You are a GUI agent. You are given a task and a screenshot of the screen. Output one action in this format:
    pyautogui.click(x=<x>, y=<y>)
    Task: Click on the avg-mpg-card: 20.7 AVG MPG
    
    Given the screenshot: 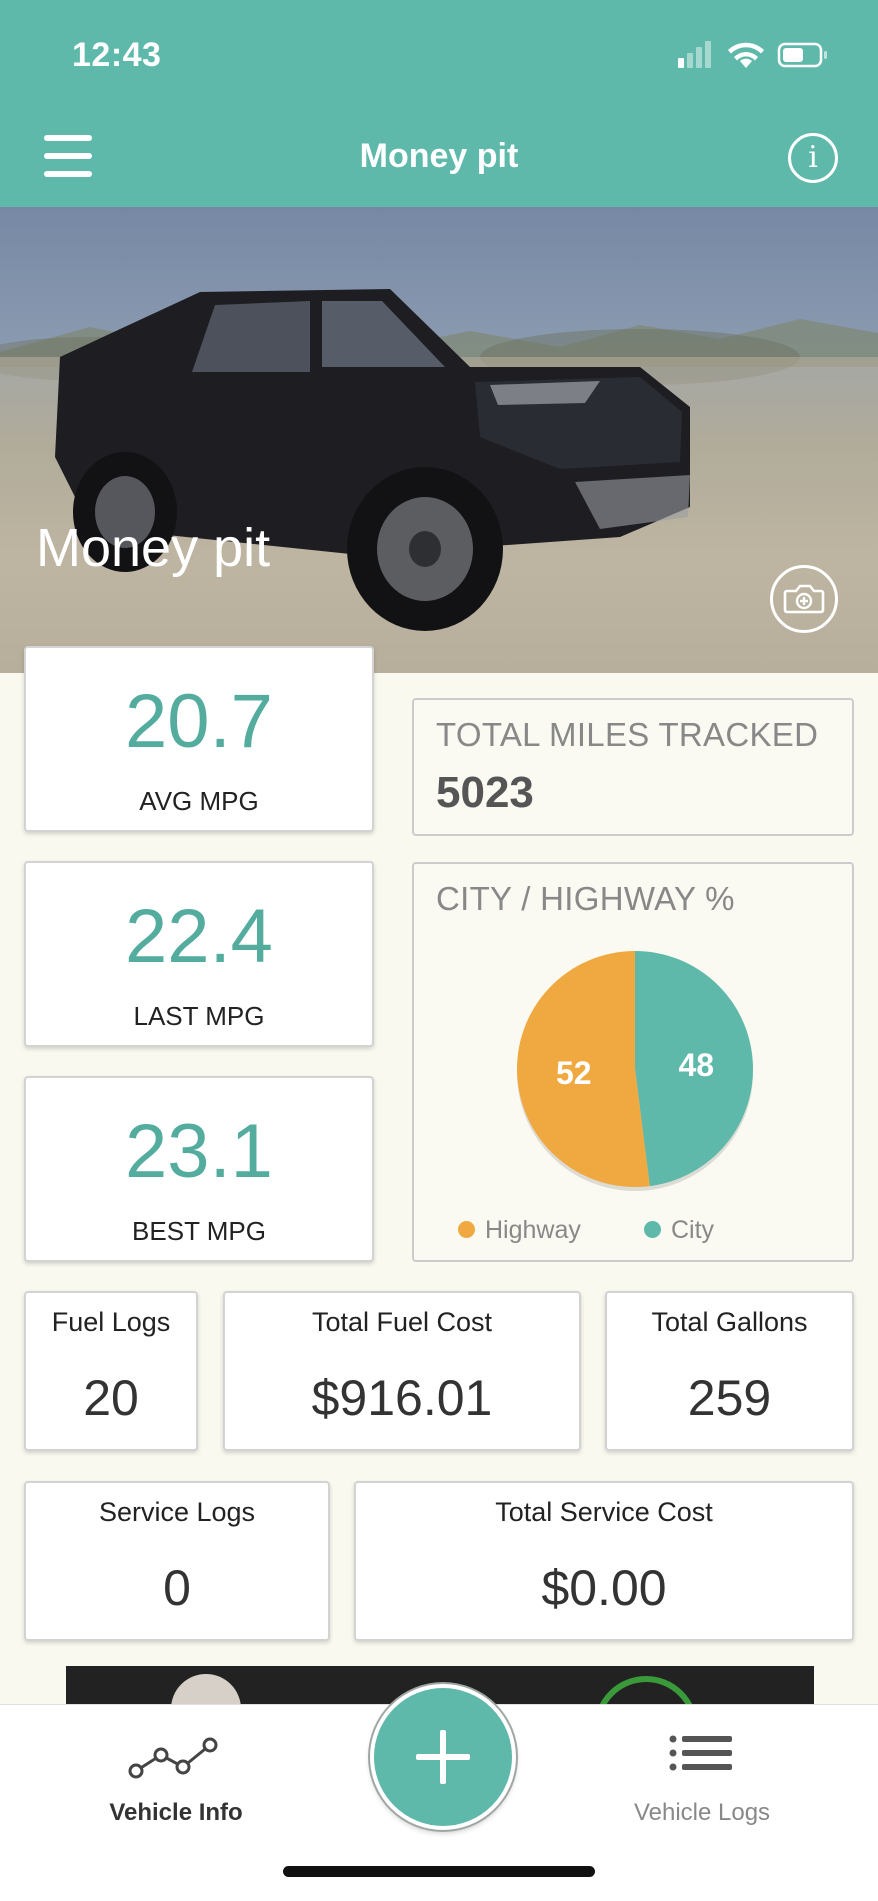 What is the action you would take?
    pyautogui.click(x=199, y=739)
    